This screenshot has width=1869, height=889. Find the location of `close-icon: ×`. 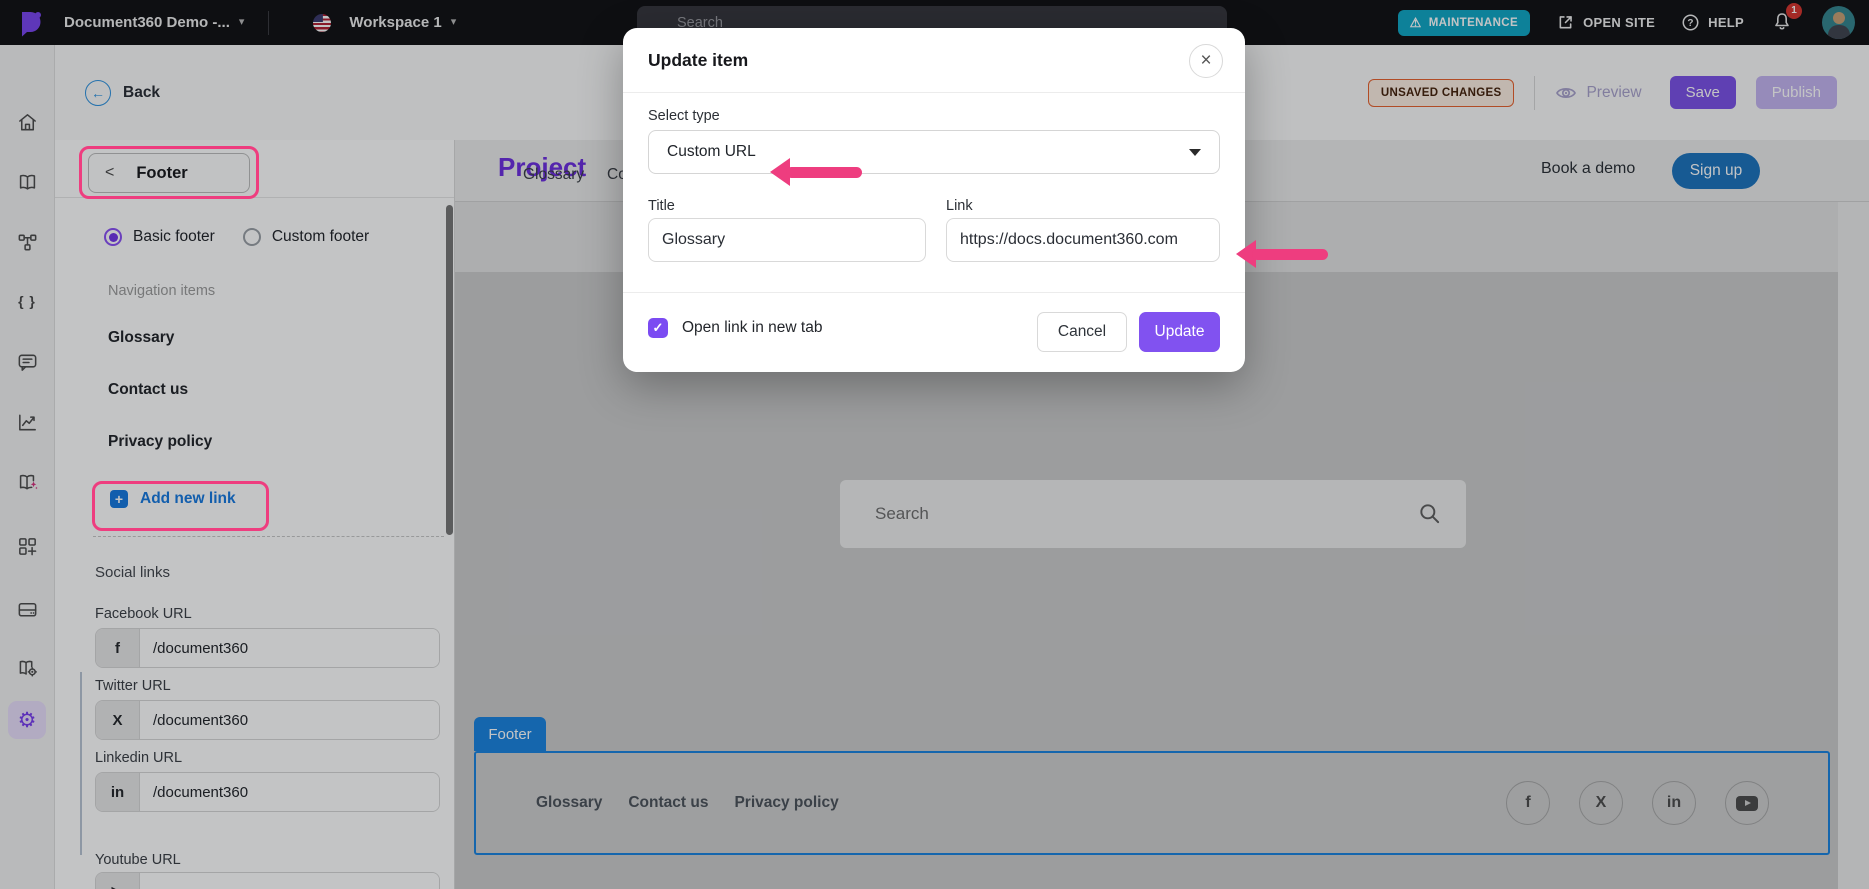

close-icon: × is located at coordinates (1206, 61).